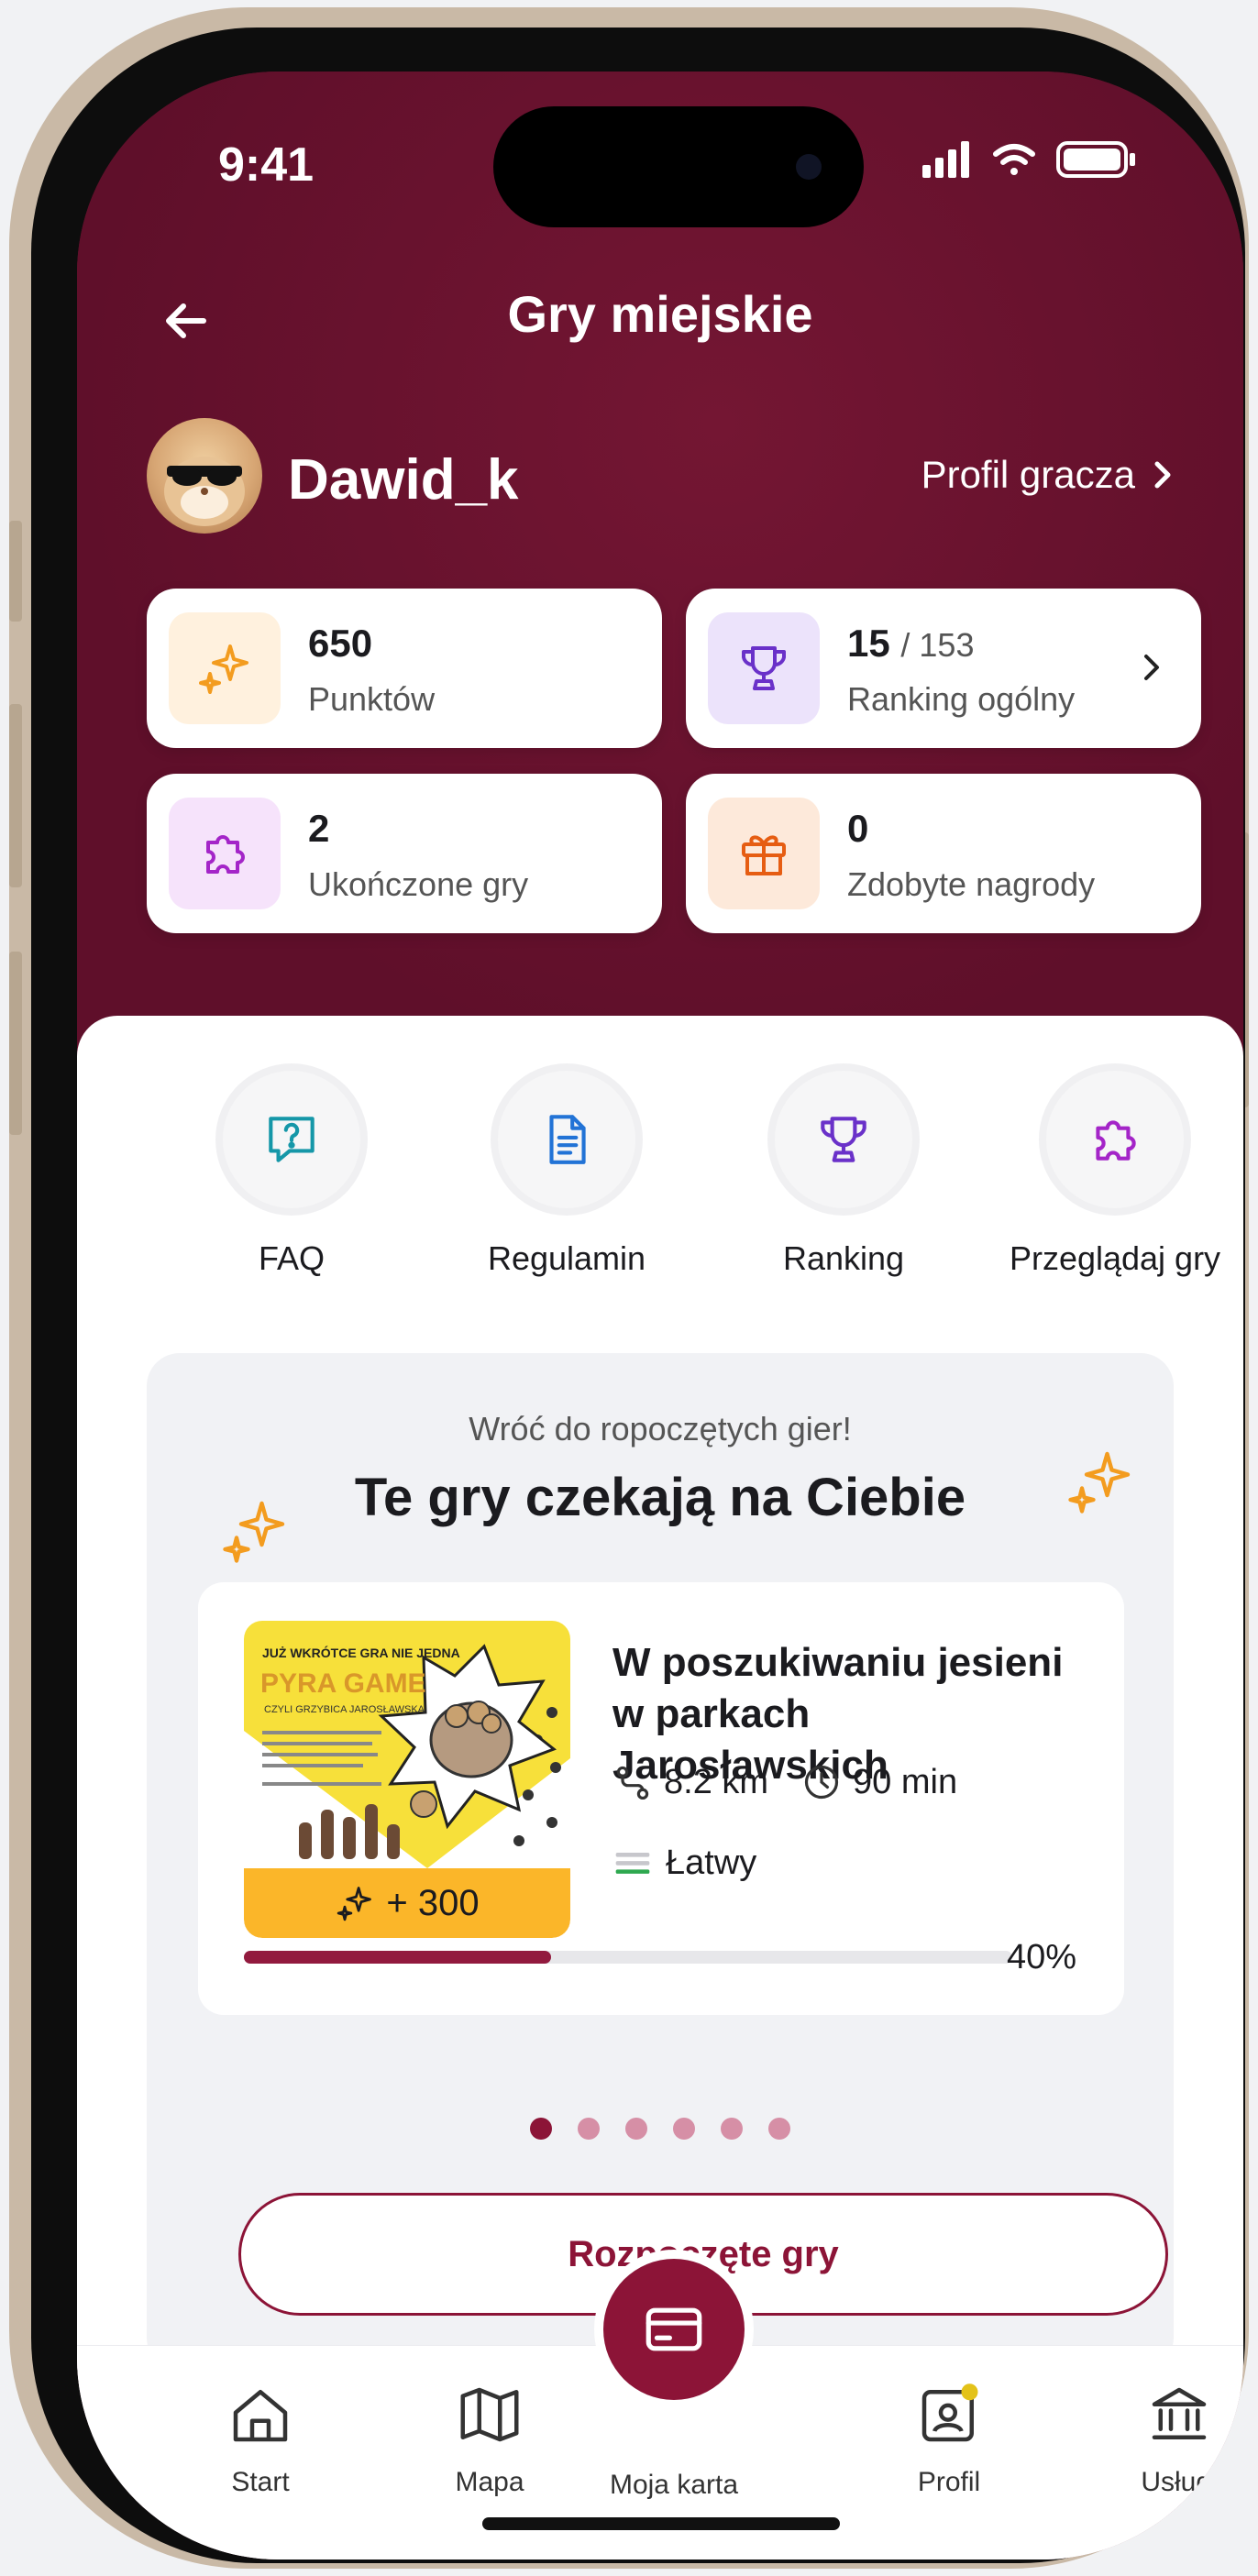 This screenshot has width=1258, height=2576. I want to click on points-badge: + 300, so click(407, 1903).